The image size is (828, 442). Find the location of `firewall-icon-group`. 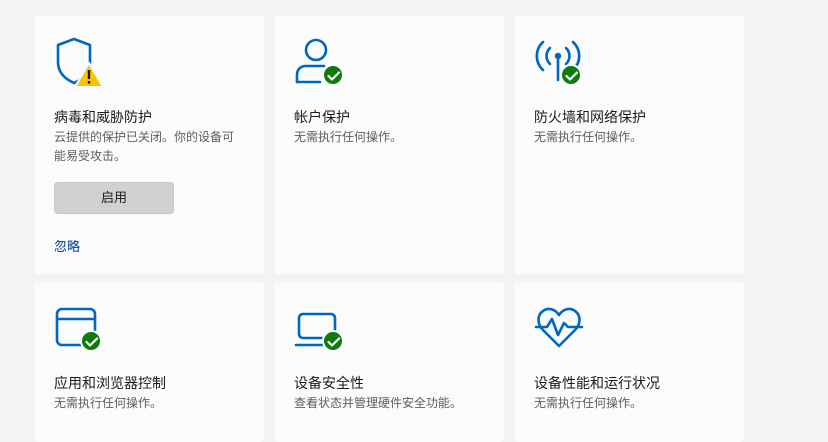

firewall-icon-group is located at coordinates (560, 62).